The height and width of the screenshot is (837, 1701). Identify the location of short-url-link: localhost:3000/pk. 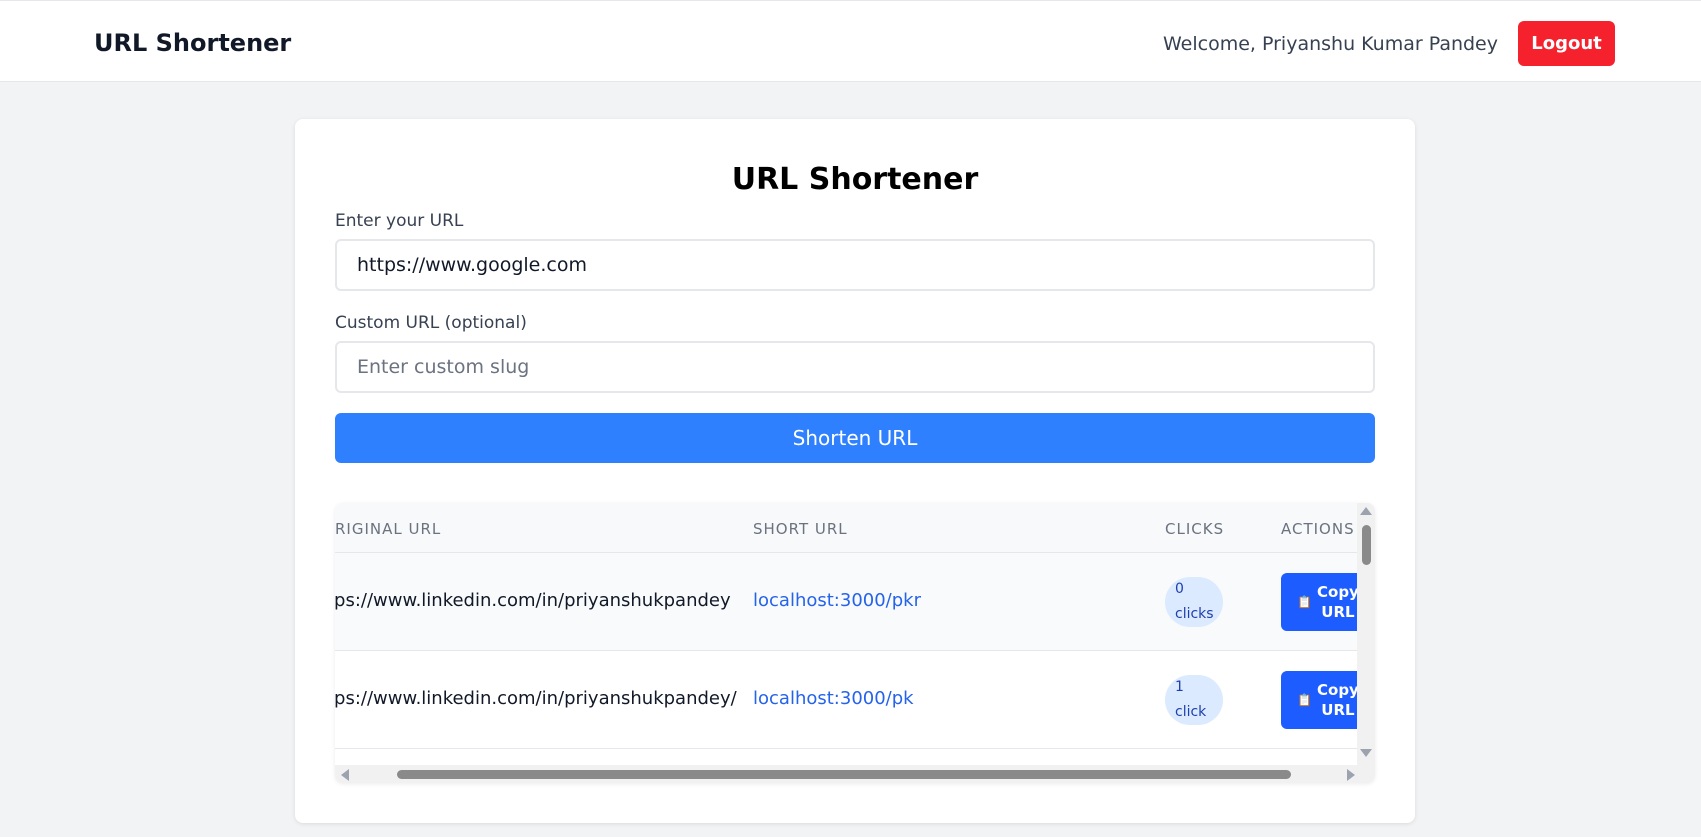
(833, 698).